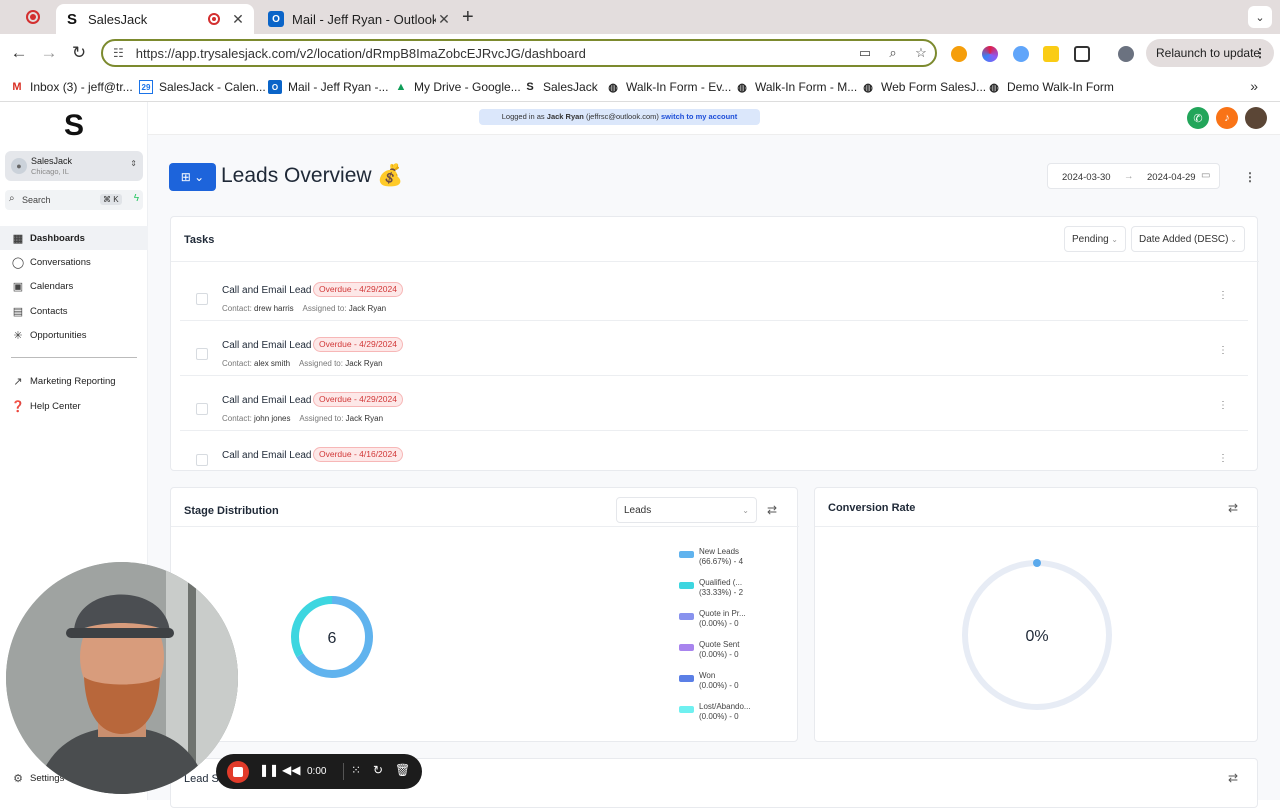 This screenshot has width=1280, height=808. I want to click on notification-bell-icon: ♪, so click(1227, 118).